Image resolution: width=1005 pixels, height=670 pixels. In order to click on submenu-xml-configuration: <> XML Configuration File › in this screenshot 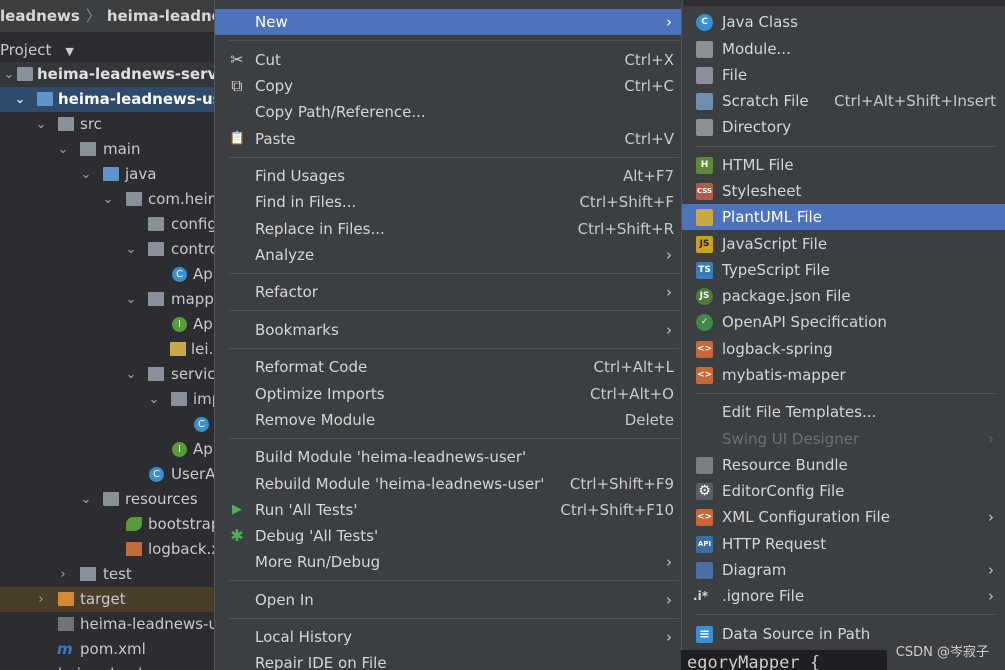, I will do `click(843, 517)`.